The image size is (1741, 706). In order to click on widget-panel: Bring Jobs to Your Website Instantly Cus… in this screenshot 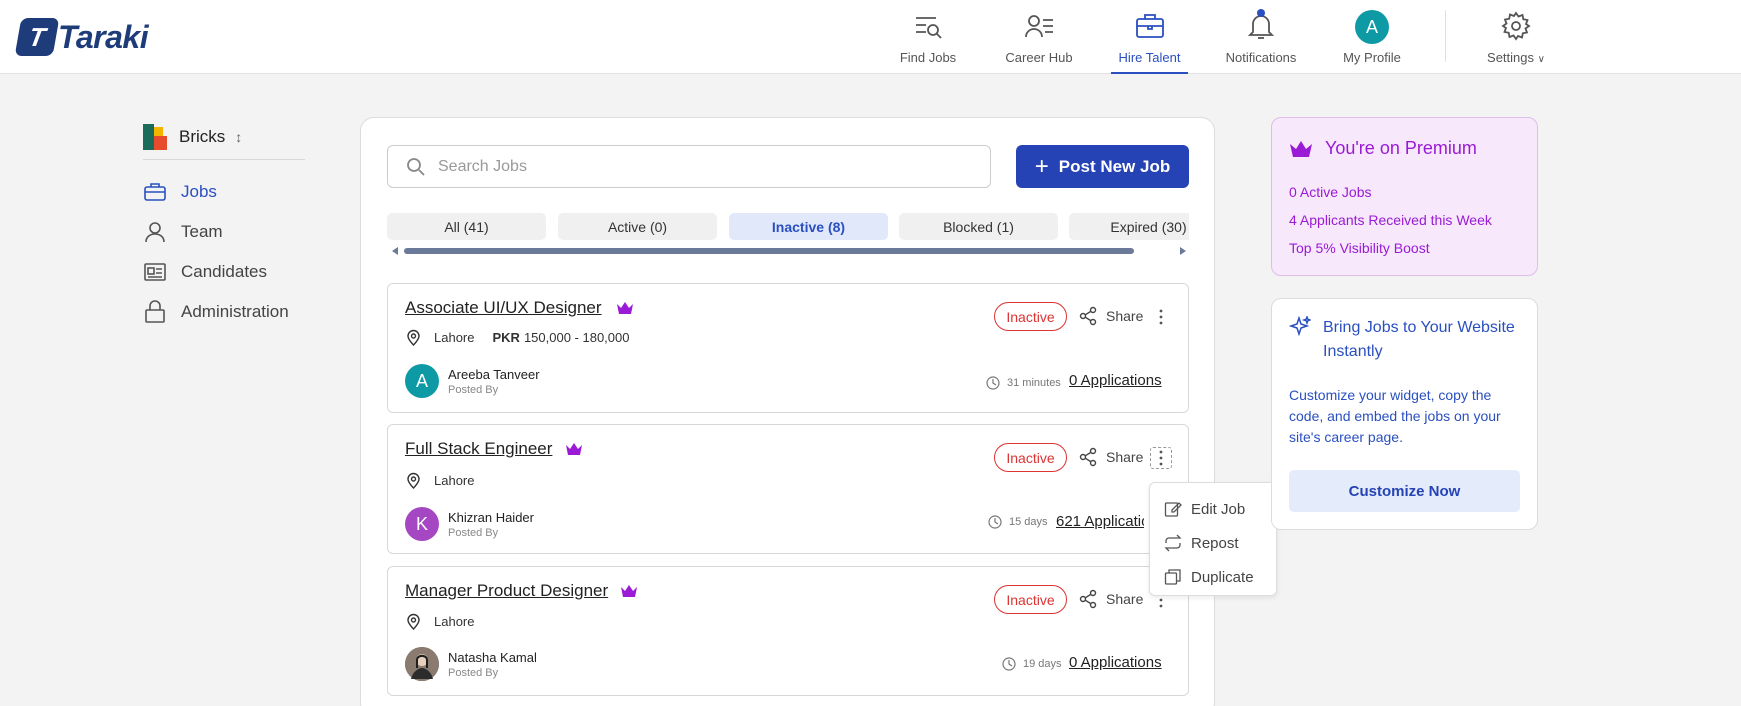, I will do `click(1404, 414)`.